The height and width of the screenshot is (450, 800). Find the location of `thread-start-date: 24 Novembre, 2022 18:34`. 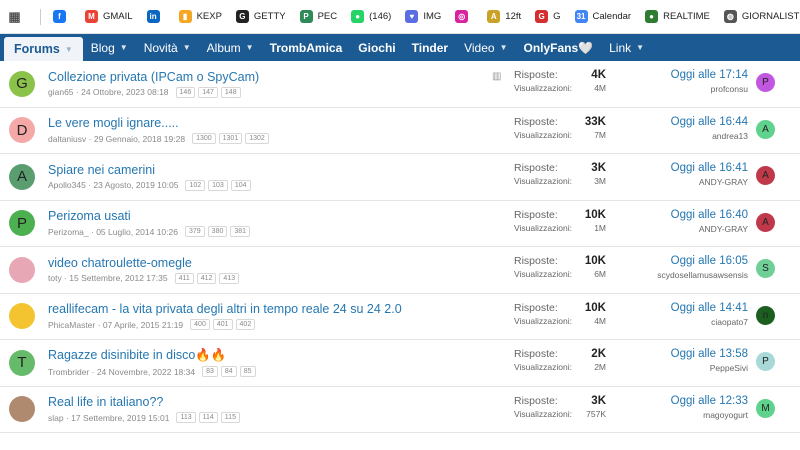

thread-start-date: 24 Novembre, 2022 18:34 is located at coordinates (146, 372).